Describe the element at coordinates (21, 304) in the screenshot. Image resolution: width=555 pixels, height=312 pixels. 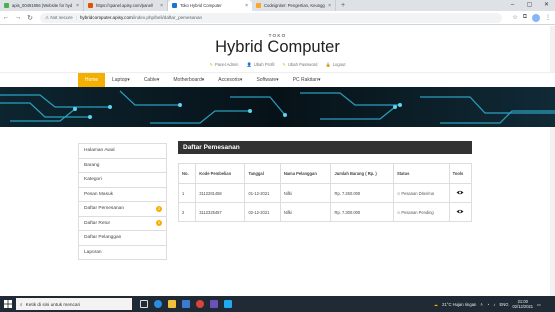
I see `search-icon: ⌕` at that location.